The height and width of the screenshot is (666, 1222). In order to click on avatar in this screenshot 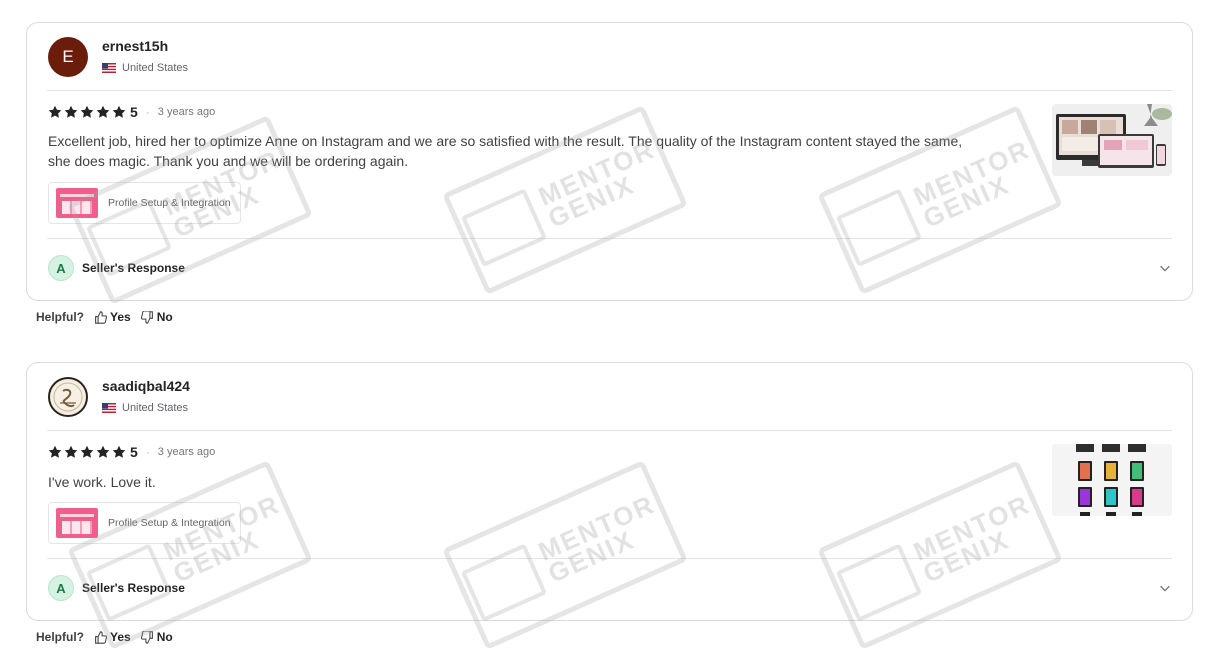, I will do `click(68, 397)`.